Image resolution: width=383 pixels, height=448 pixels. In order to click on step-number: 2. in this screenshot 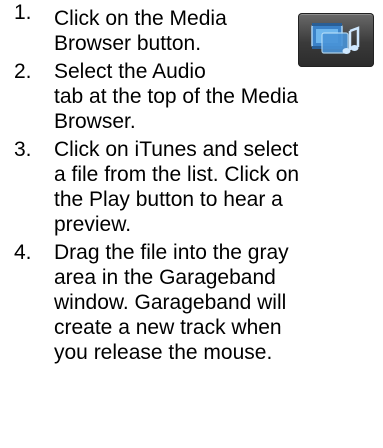, I will do `click(23, 71)`.